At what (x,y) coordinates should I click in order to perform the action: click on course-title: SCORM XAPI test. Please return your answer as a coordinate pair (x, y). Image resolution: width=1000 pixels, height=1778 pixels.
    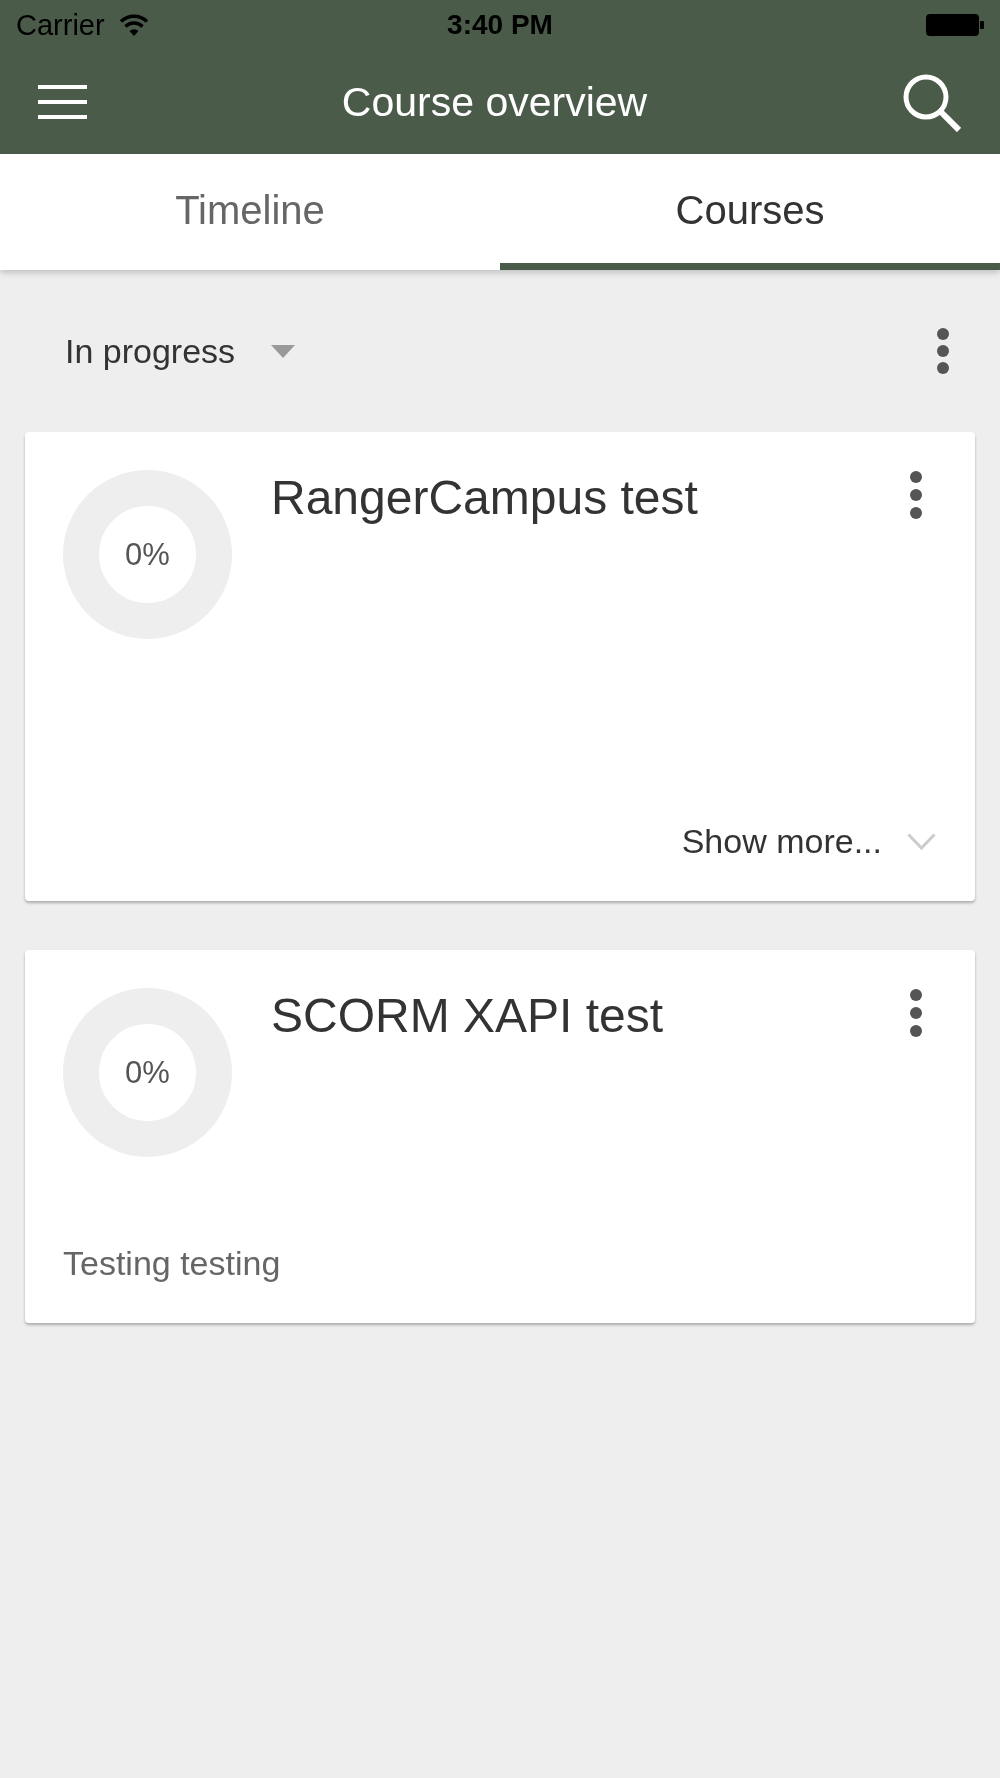
    Looking at the image, I should click on (468, 1016).